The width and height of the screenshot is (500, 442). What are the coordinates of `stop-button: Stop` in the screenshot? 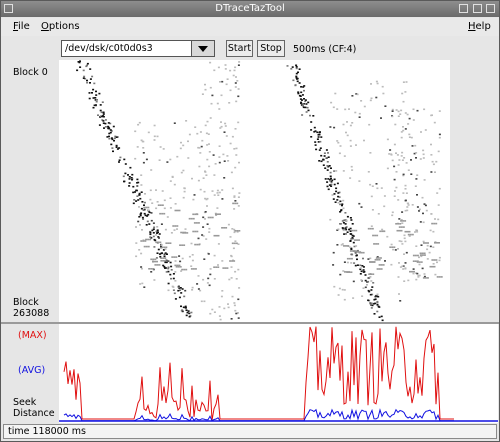 It's located at (271, 48).